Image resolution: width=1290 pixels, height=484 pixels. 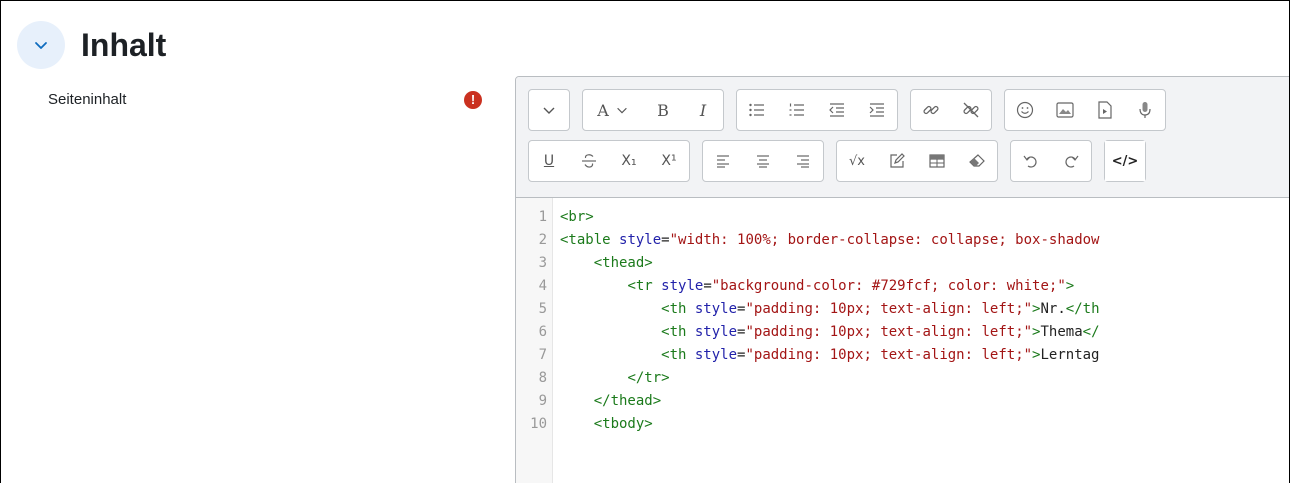 I want to click on emoji-button, so click(x=1025, y=110).